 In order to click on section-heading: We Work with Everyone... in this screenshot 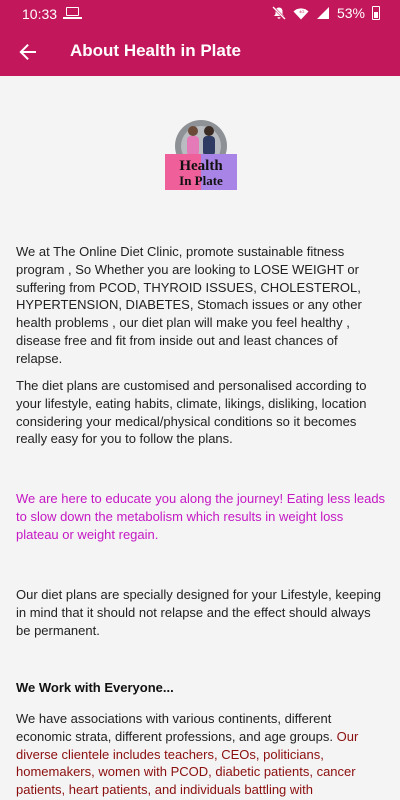, I will do `click(95, 687)`.